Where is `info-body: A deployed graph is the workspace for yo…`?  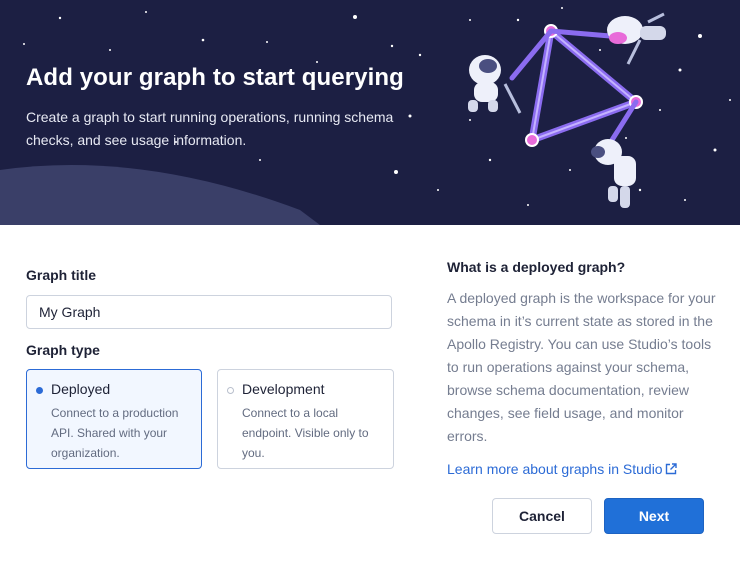
info-body: A deployed graph is the workspace for yo… is located at coordinates (581, 367).